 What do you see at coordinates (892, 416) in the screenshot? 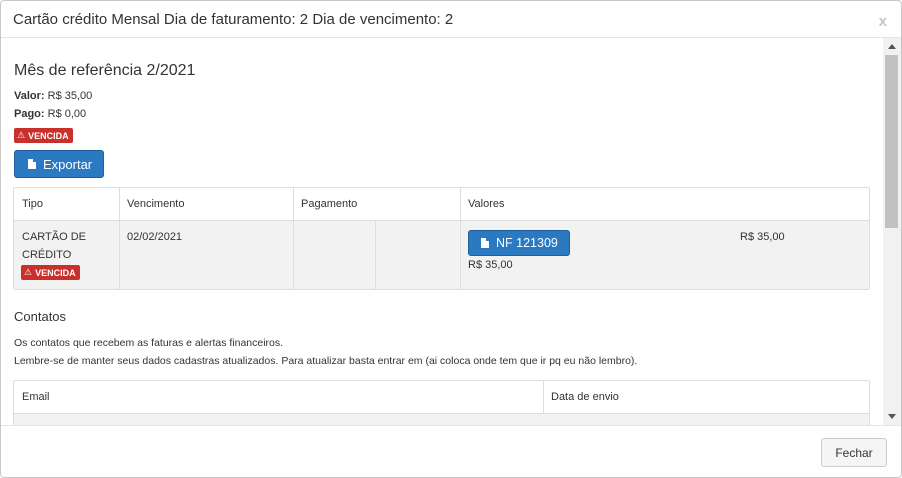
I see `scroll-down-arrow-icon` at bounding box center [892, 416].